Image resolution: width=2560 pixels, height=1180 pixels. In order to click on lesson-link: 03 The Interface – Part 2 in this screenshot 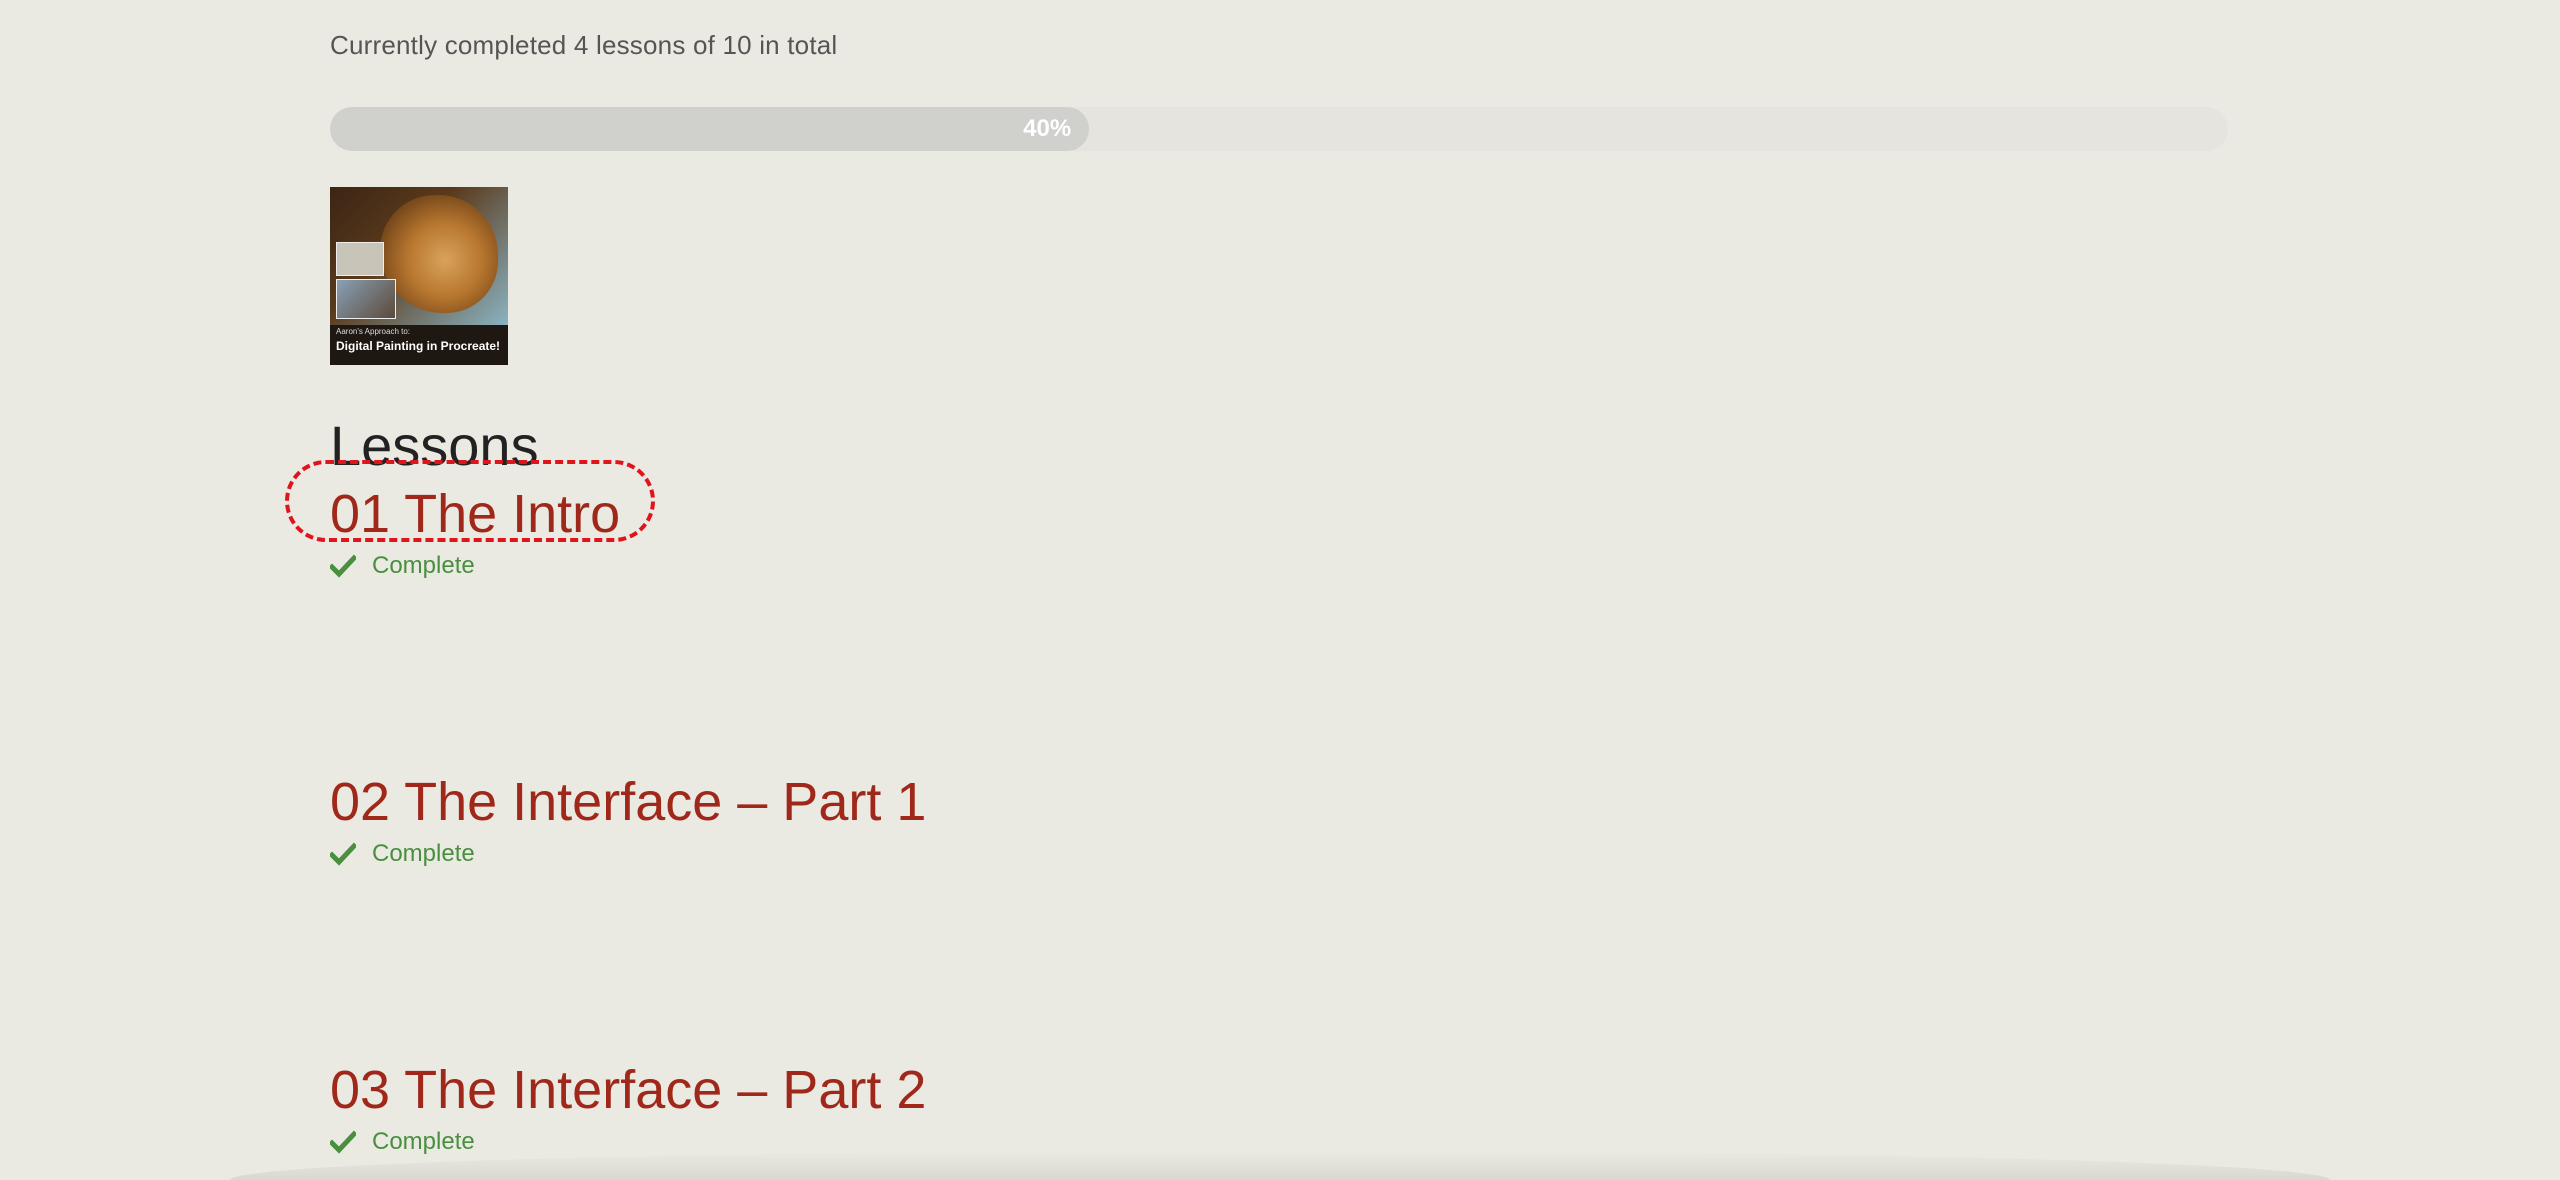, I will do `click(628, 1090)`.